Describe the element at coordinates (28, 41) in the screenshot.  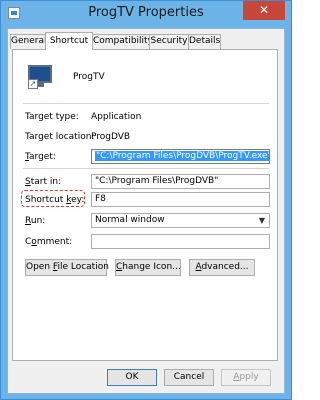
I see `tab-general: General` at that location.